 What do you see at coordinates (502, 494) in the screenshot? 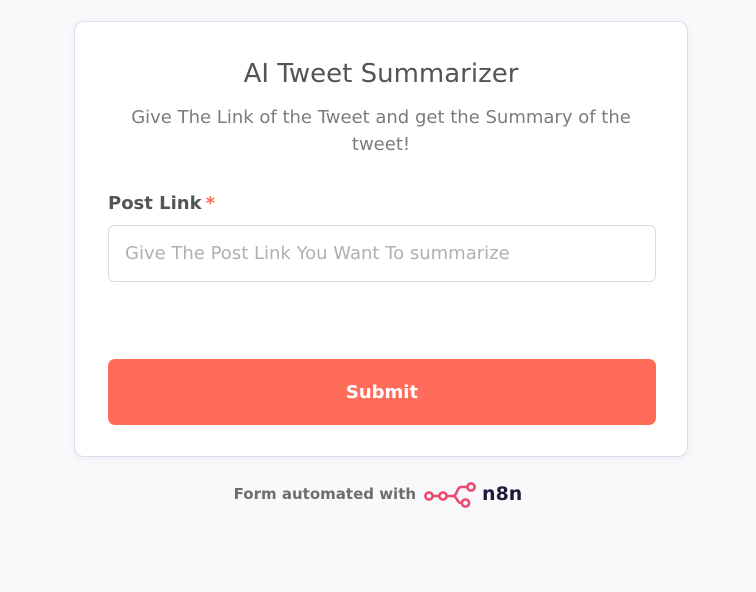
I see `brand-name: n8n` at bounding box center [502, 494].